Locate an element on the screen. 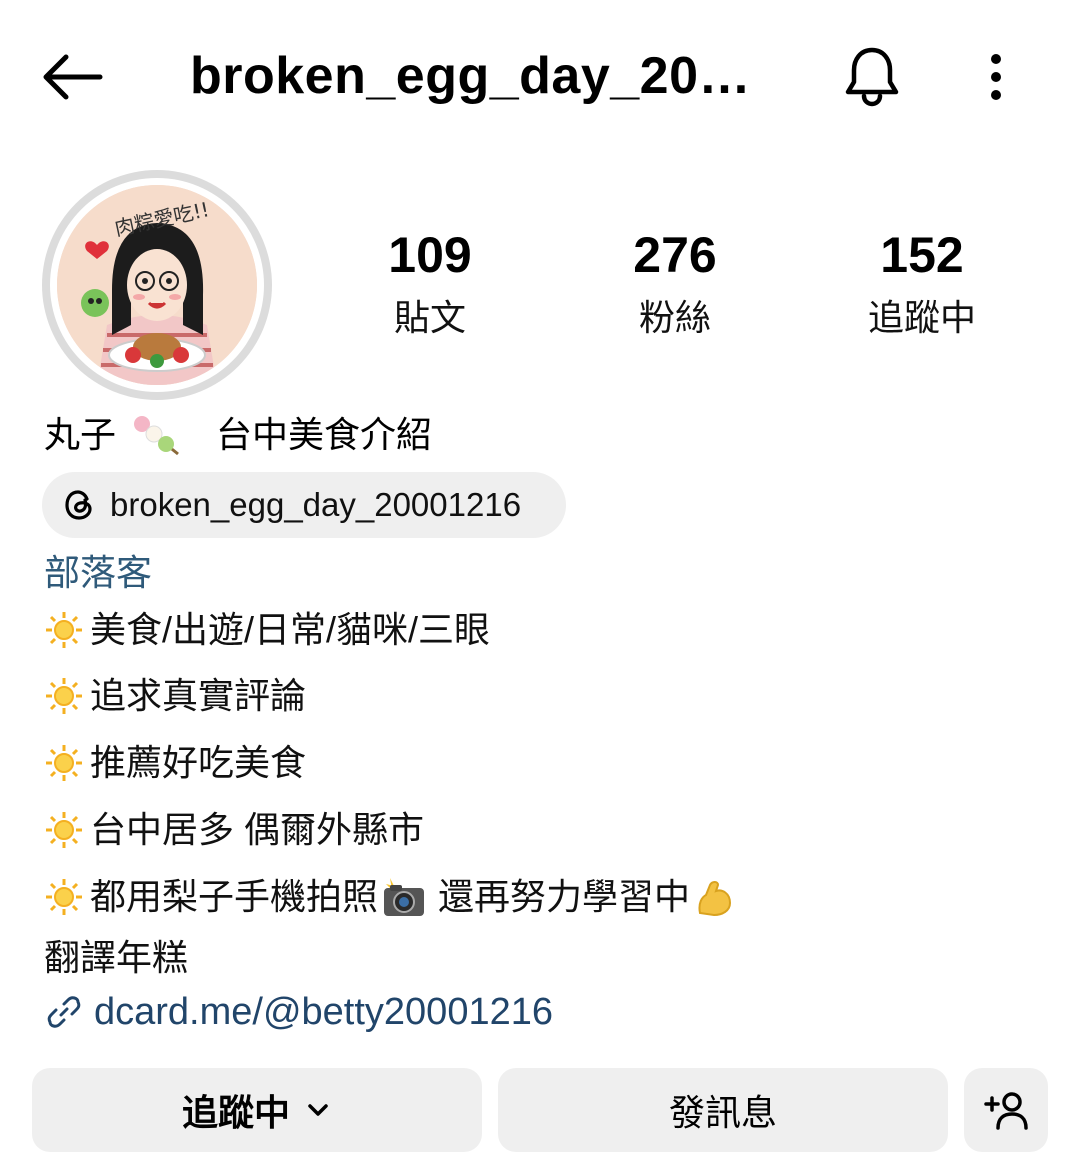 Image resolution: width=1080 pixels, height=1176 pixels. bio-line-5: 都用梨子手機拍照 還再努力學習中 is located at coordinates (389, 897).